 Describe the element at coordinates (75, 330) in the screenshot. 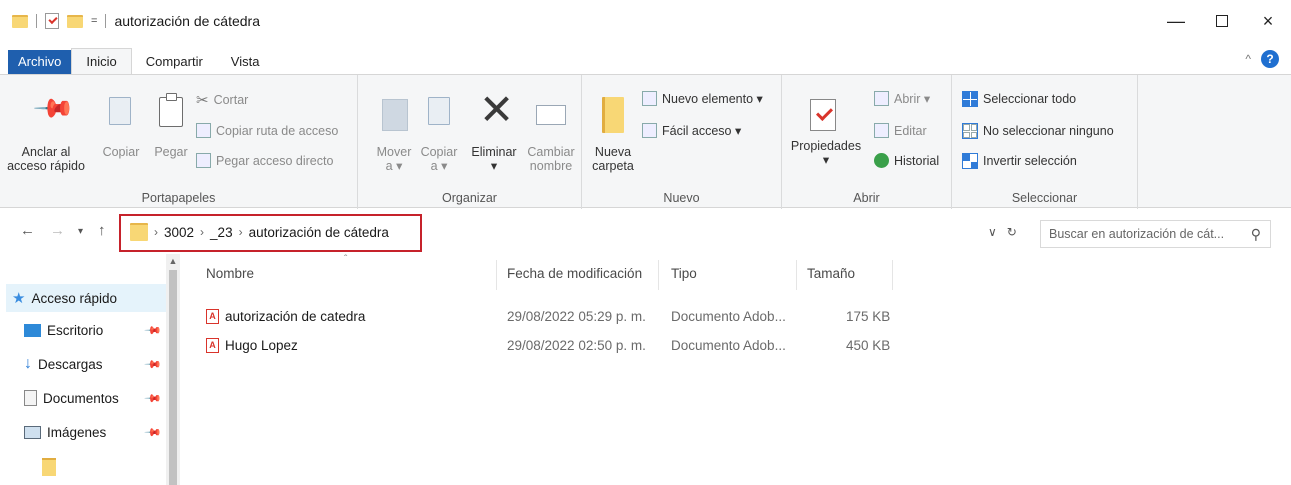

I see `sidebar-item-label: Escritorio` at that location.